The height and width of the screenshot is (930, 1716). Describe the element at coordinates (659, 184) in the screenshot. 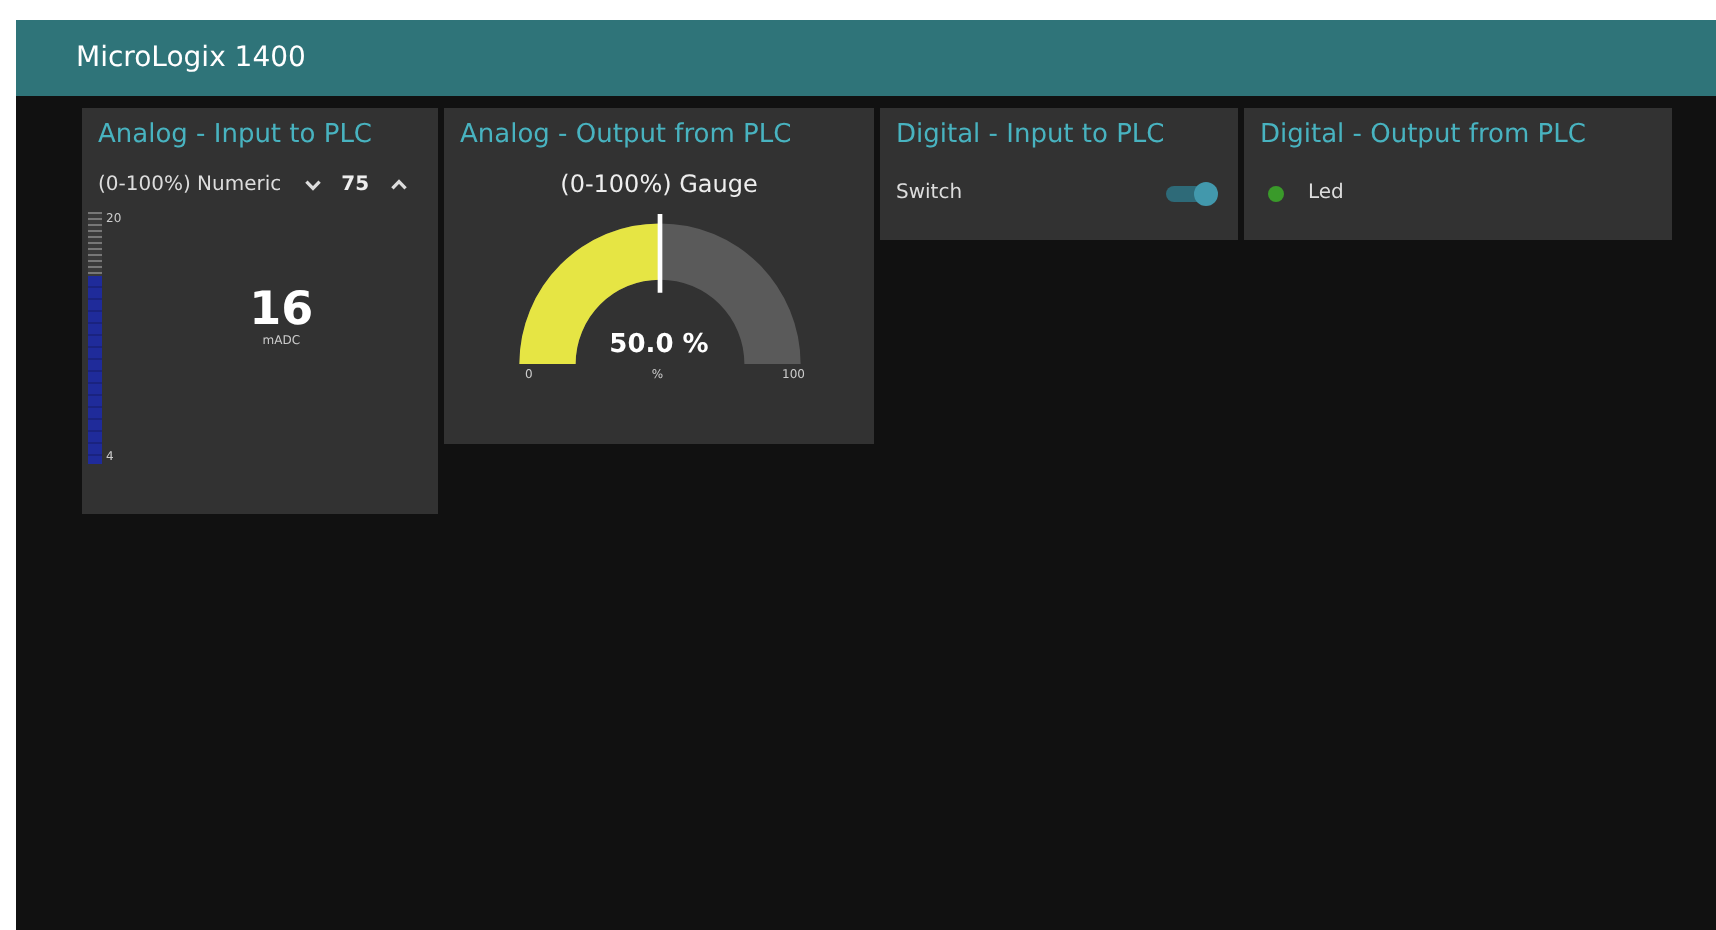

I see `gauge-label: (0-100%) Gauge` at that location.